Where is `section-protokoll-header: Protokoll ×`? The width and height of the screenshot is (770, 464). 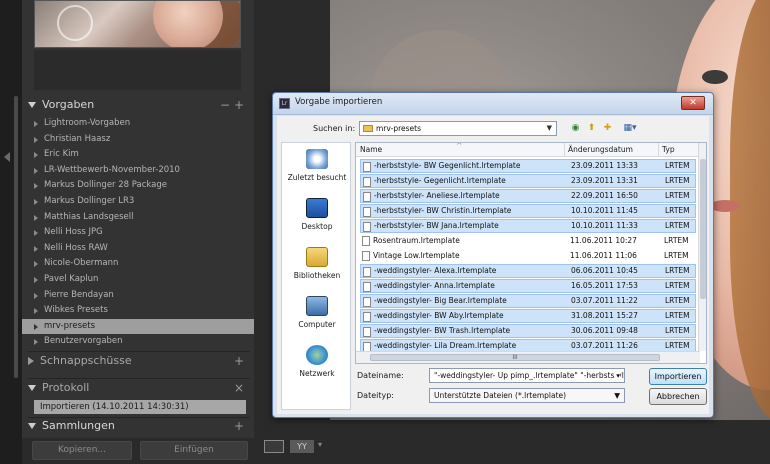 section-protokoll-header: Protokoll × is located at coordinates (138, 388).